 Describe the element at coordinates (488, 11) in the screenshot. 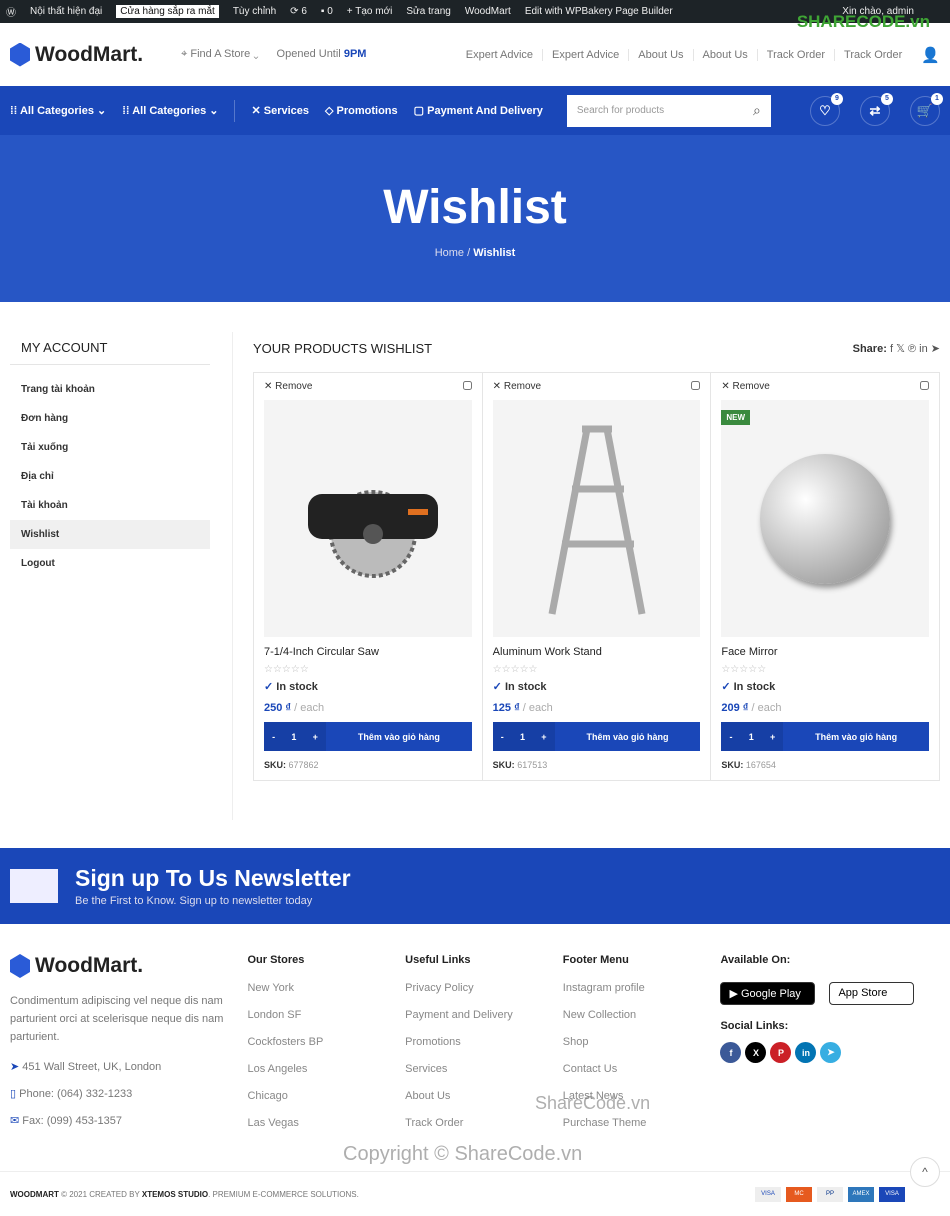

I see `admin-theme-link: WoodMart` at that location.